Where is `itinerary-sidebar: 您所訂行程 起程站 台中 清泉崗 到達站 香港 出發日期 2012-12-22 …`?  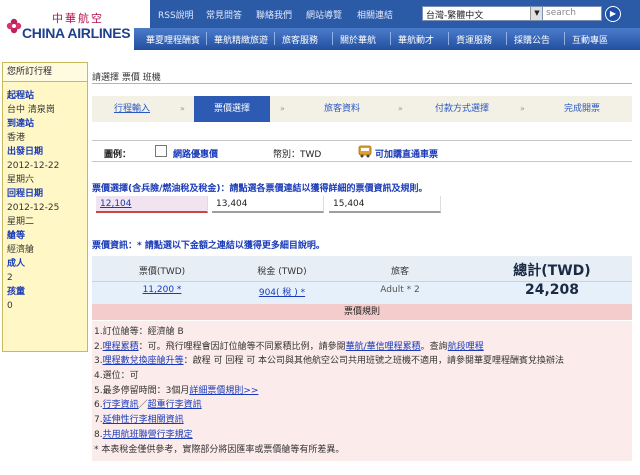 itinerary-sidebar: 您所訂行程 起程站 台中 清泉崗 到達站 香港 出發日期 2012-12-22 … is located at coordinates (45, 207).